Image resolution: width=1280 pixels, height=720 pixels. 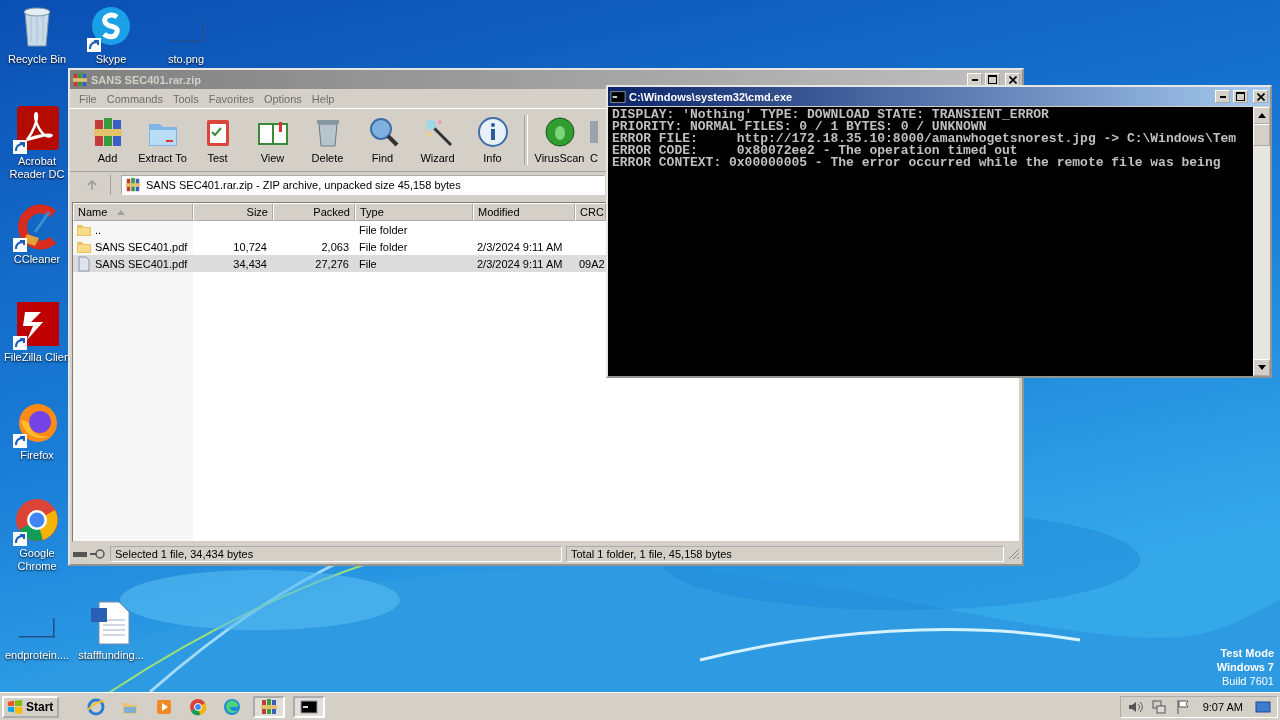 I want to click on column-header: Name, so click(x=133, y=212).